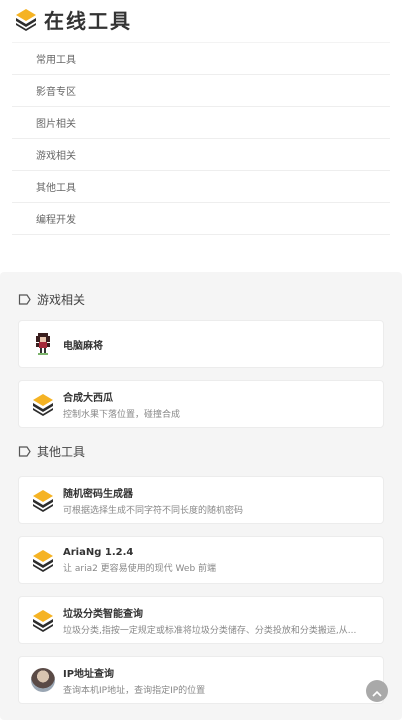  Describe the element at coordinates (56, 124) in the screenshot. I see `nav-item-label: 图片相关` at that location.